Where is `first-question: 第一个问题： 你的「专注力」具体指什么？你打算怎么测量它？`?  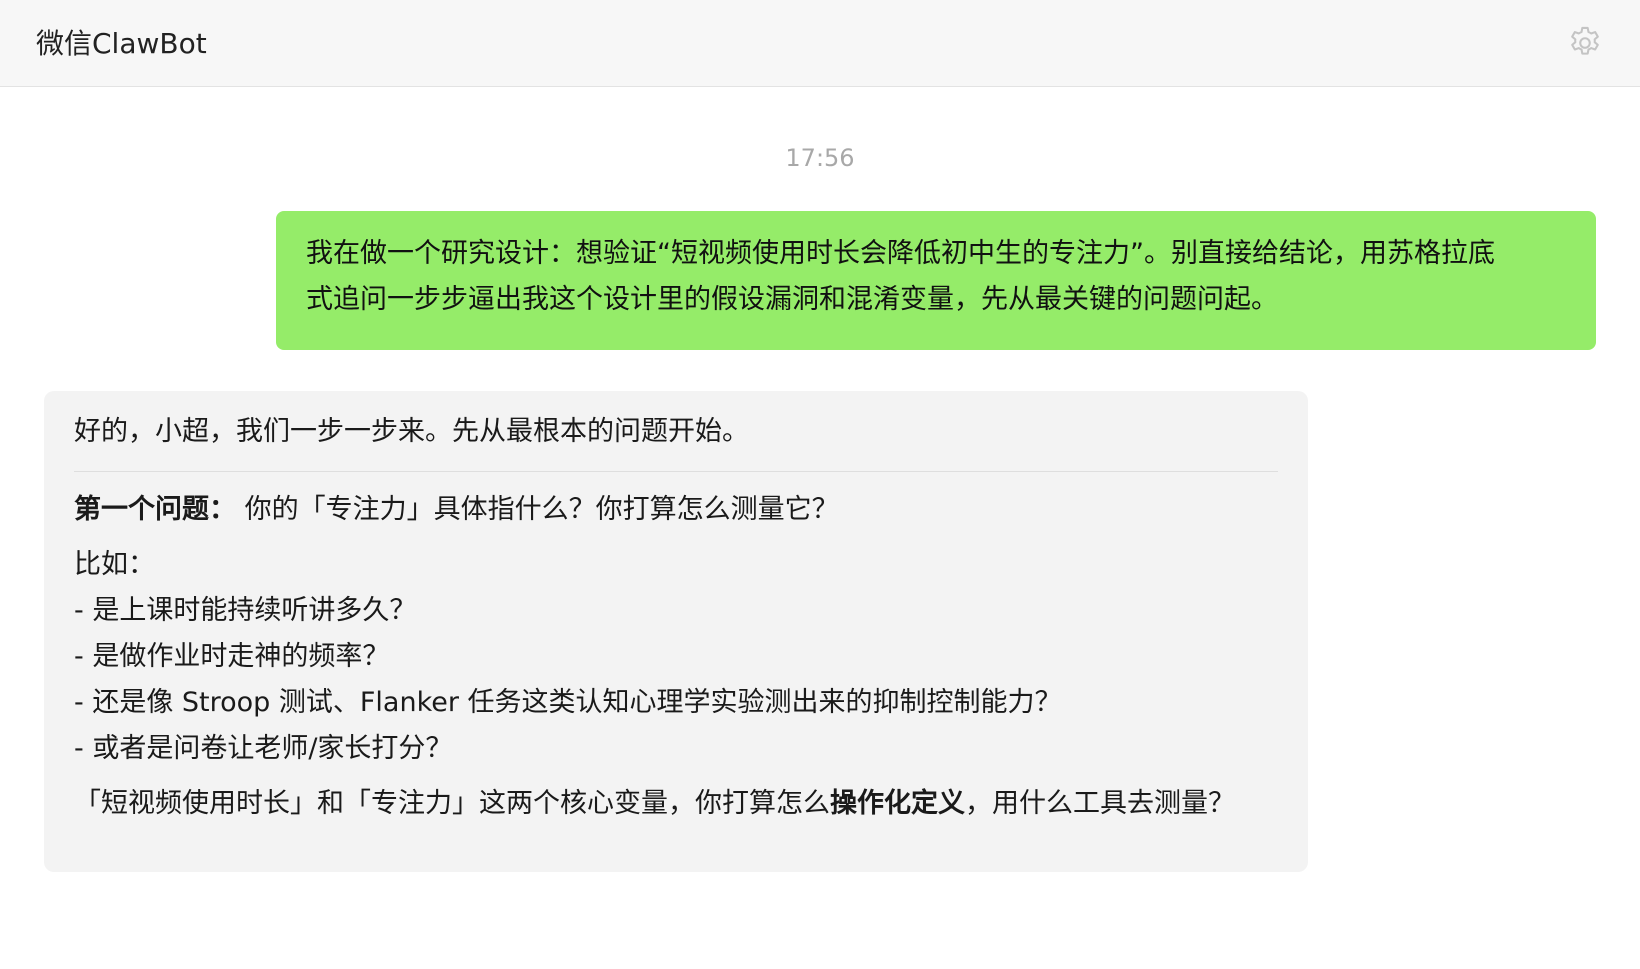 first-question: 第一个问题： 你的「专注力」具体指什么？你打算怎么测量它？ is located at coordinates (676, 510).